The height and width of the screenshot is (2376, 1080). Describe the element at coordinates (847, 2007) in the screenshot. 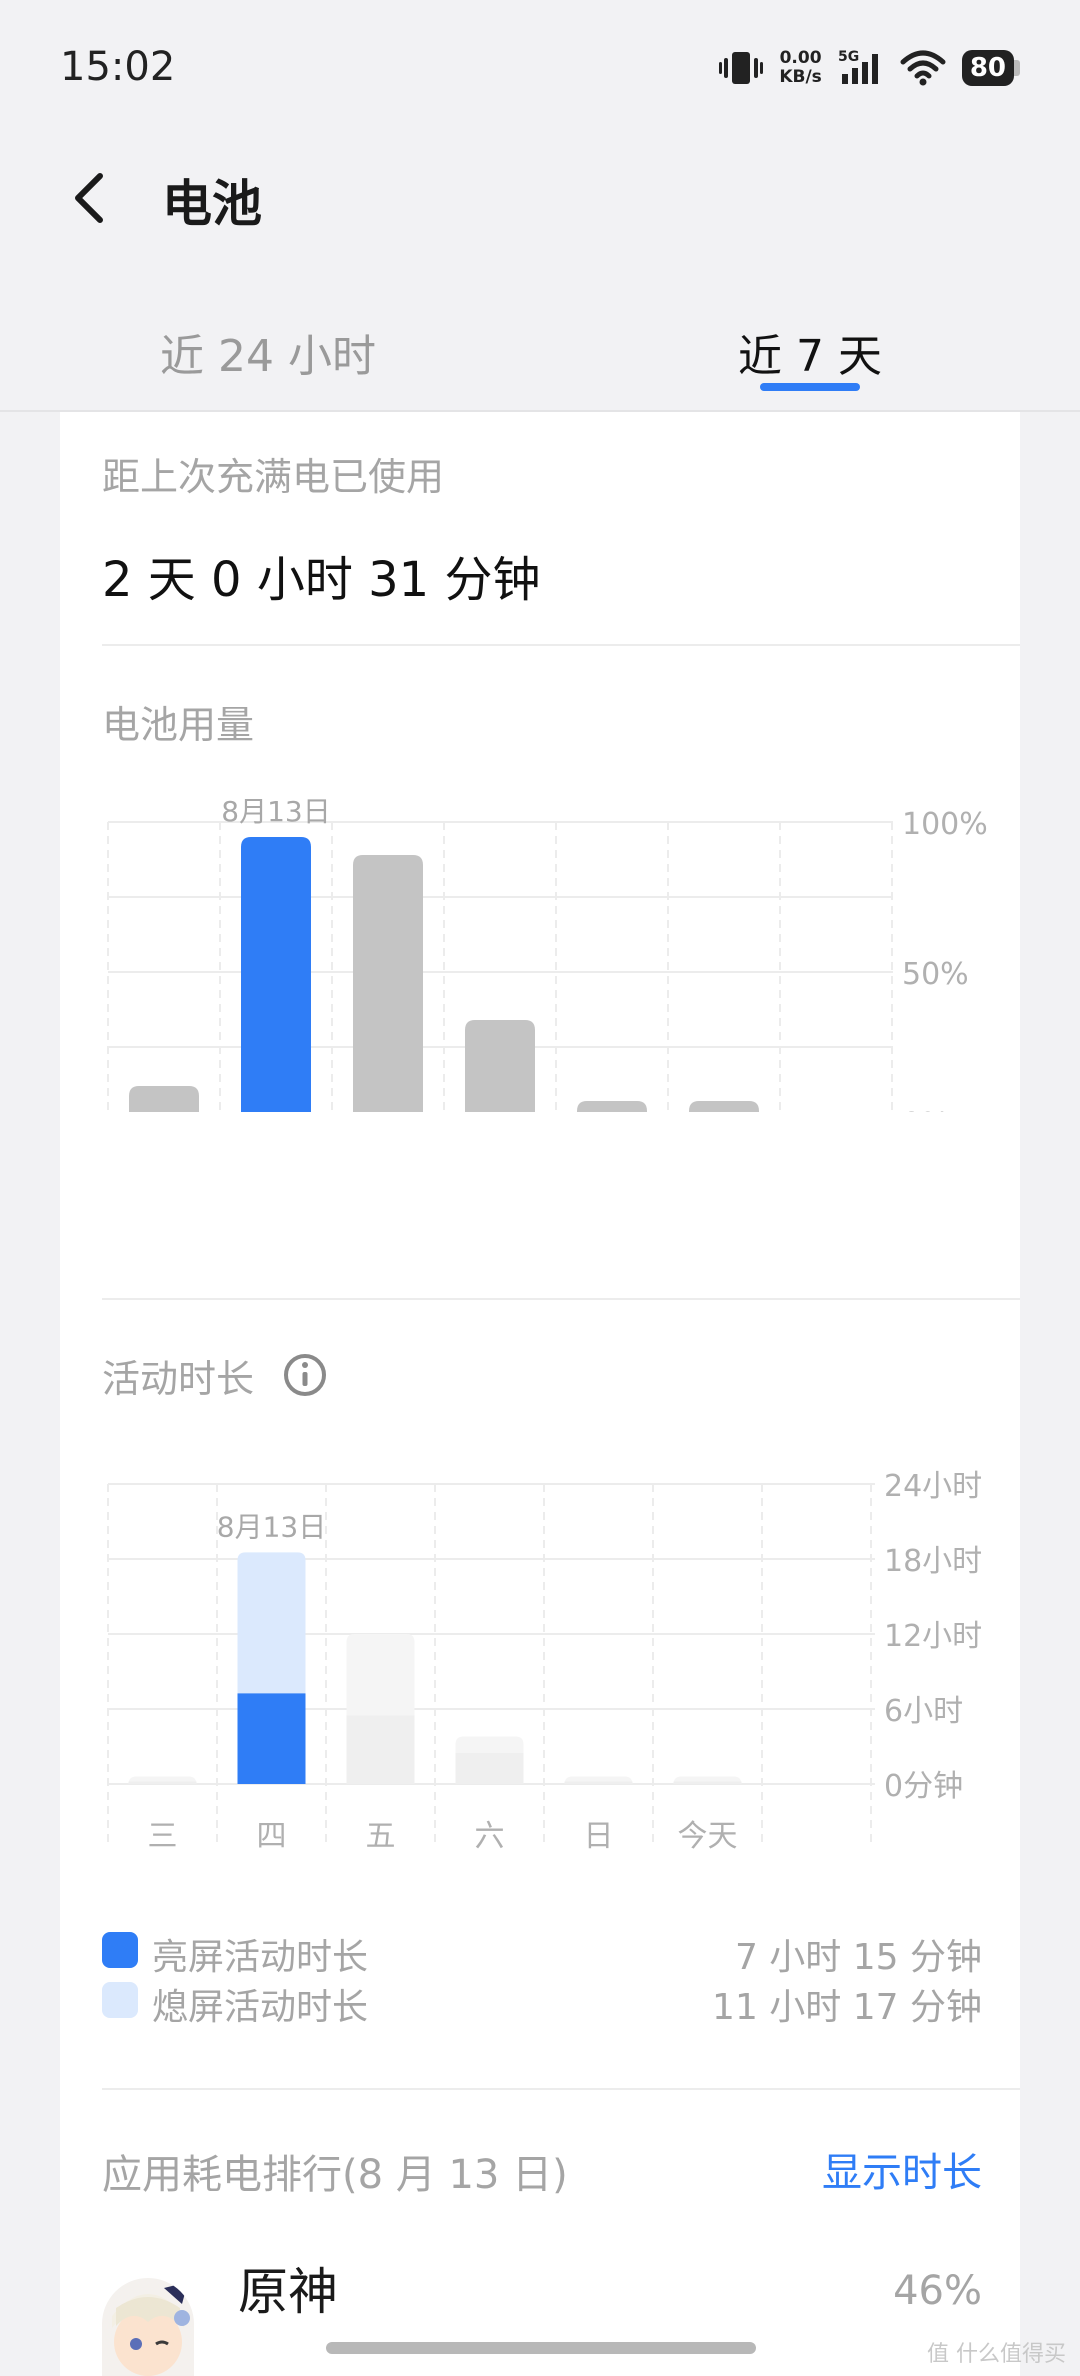

I see `legend-value: 11 小时 17 分钟` at that location.